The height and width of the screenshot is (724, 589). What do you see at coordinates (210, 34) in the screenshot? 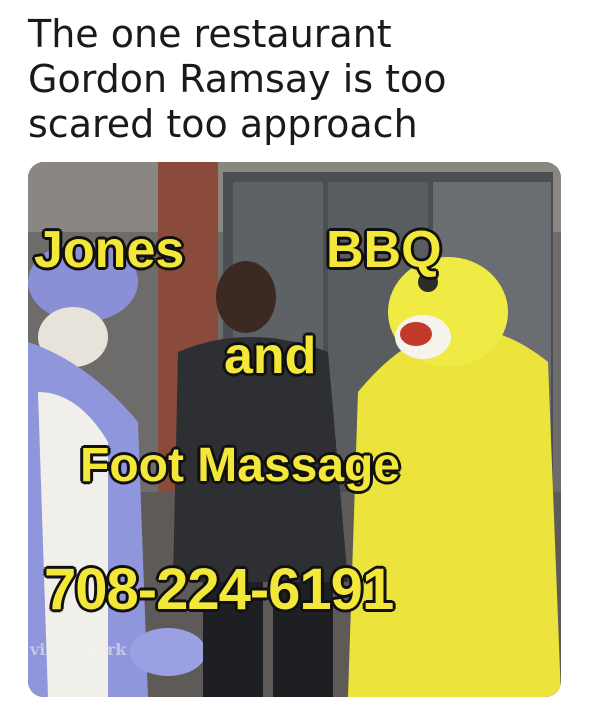
I see `caption-line-1: The one restaurant` at bounding box center [210, 34].